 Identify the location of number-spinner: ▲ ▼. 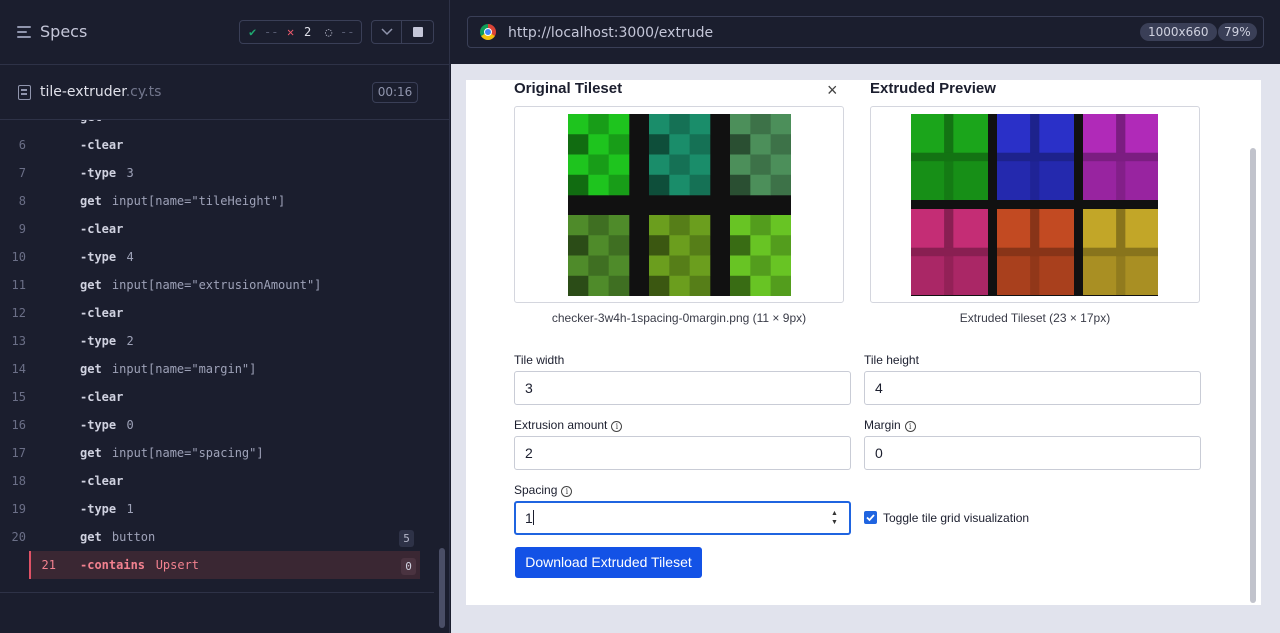
(836, 518).